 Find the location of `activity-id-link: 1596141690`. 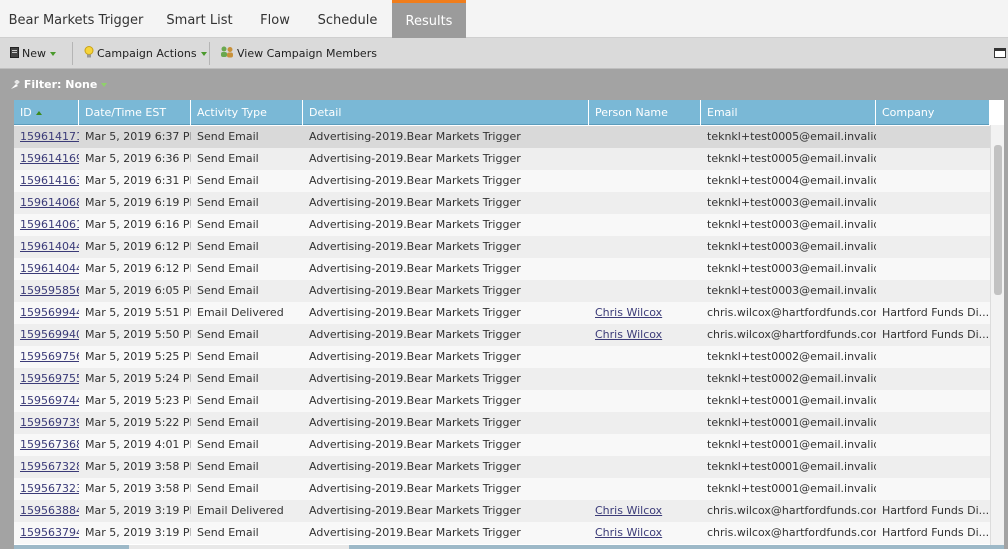

activity-id-link: 1596141690 is located at coordinates (49, 158).